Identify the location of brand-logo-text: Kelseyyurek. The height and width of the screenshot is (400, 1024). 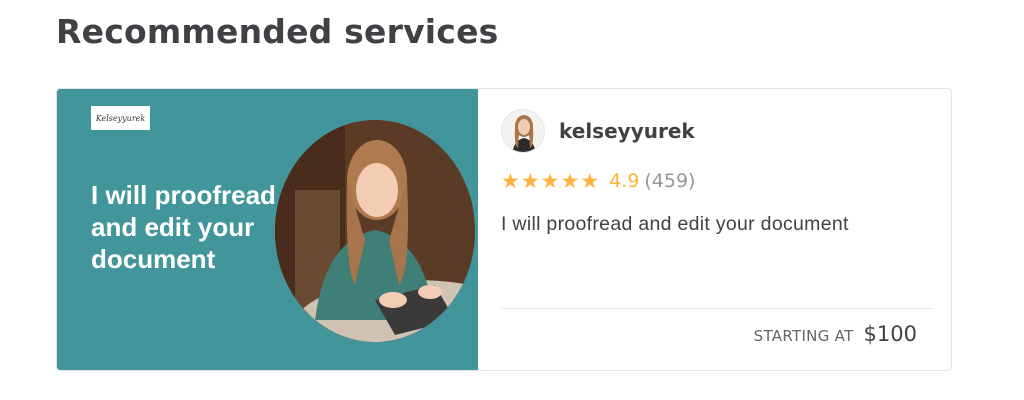
(120, 118).